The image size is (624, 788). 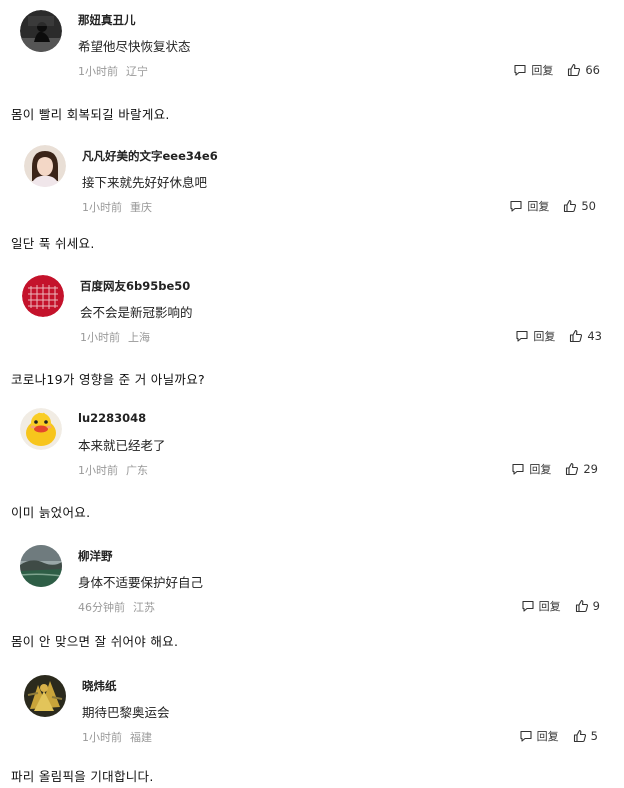 What do you see at coordinates (594, 736) in the screenshot?
I see `like-count: 5` at bounding box center [594, 736].